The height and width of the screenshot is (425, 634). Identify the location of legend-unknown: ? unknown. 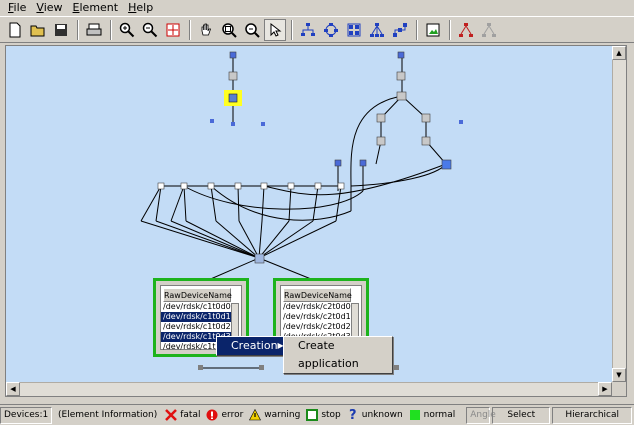
(375, 415).